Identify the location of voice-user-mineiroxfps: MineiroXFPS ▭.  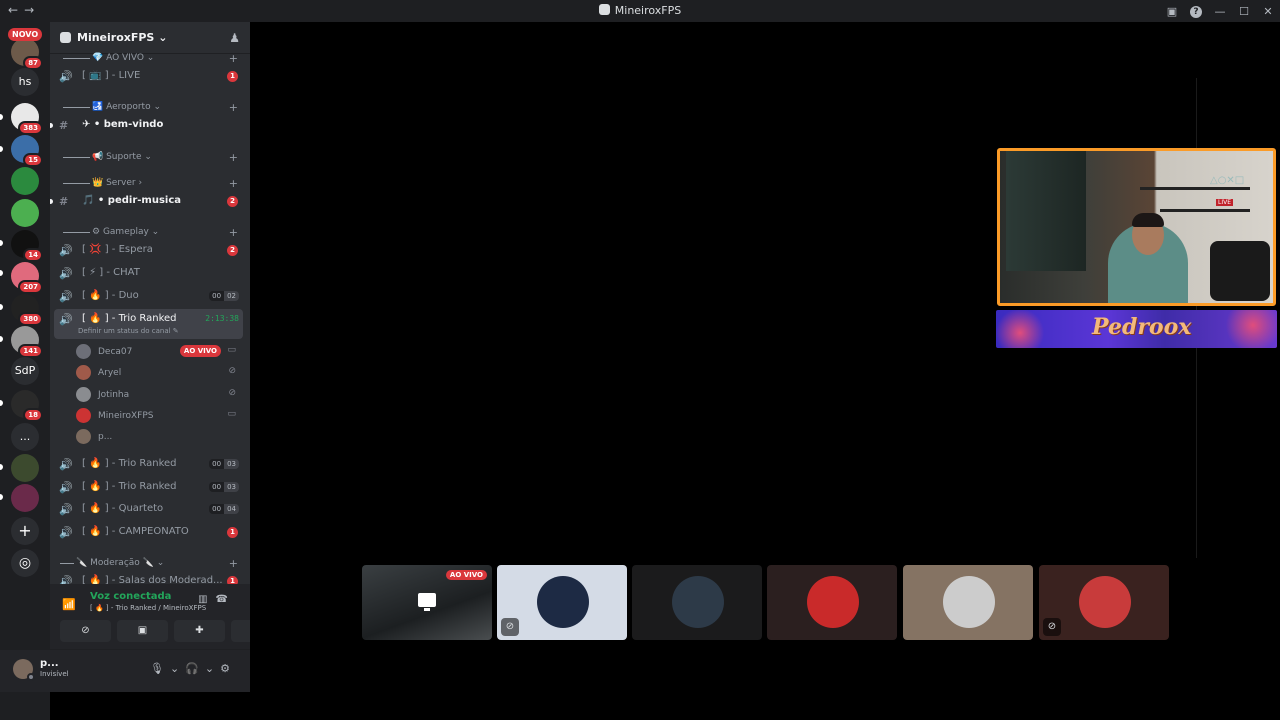
(158, 416).